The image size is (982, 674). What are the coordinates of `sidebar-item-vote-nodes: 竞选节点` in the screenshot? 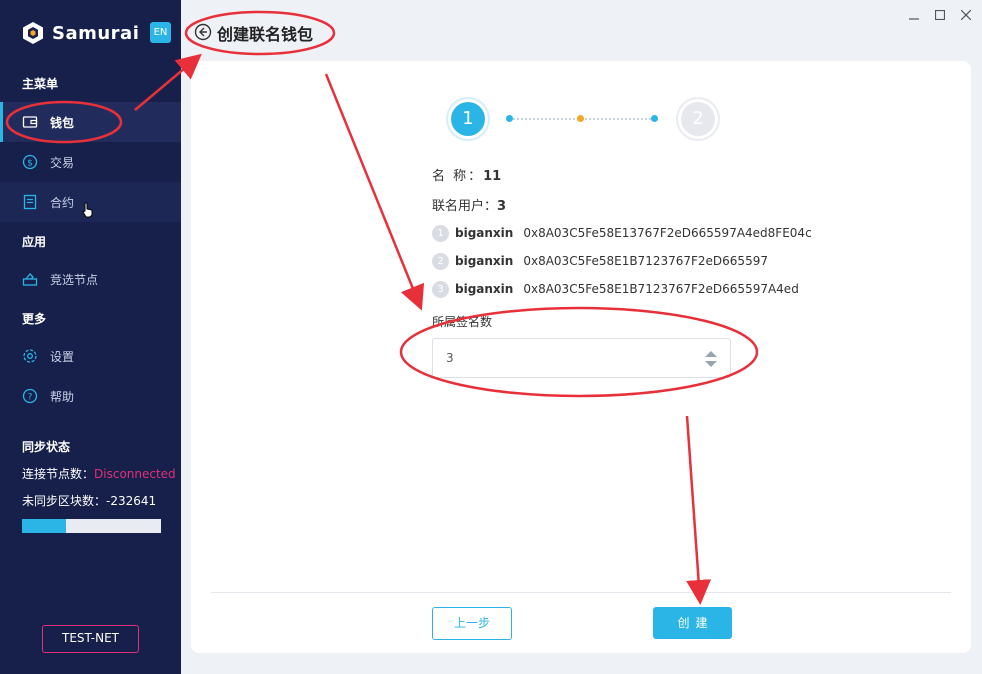 It's located at (90, 279).